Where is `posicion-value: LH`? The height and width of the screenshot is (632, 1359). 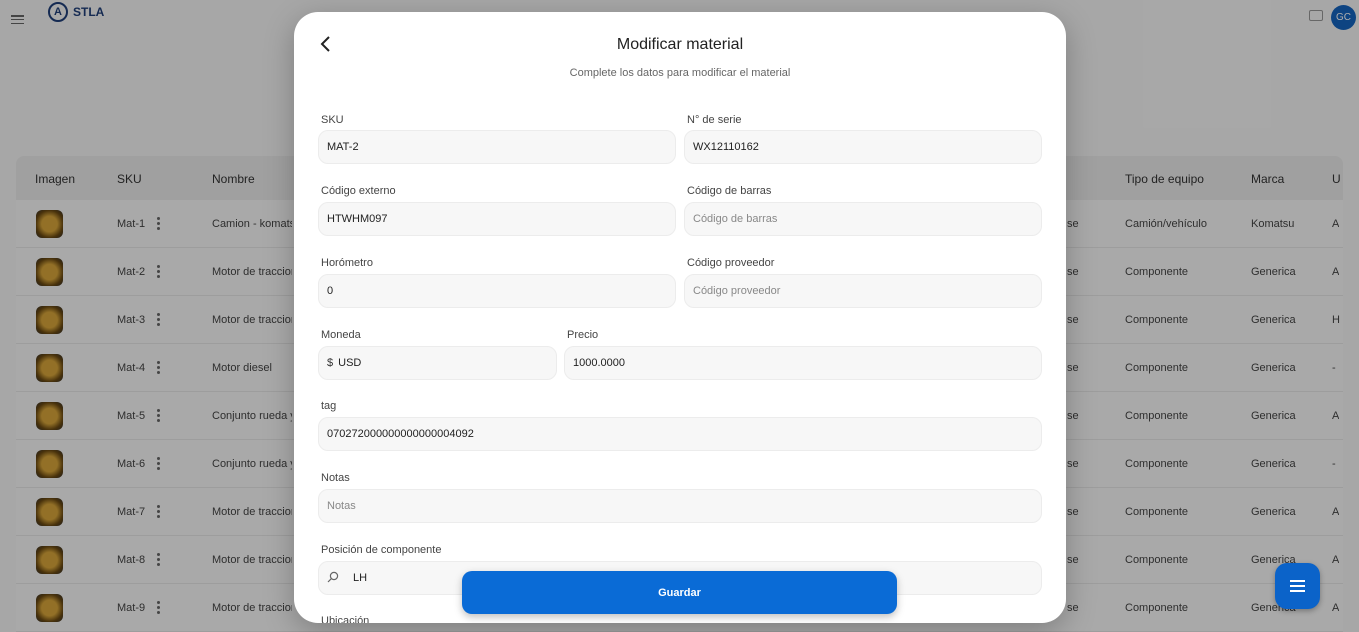 posicion-value: LH is located at coordinates (360, 578).